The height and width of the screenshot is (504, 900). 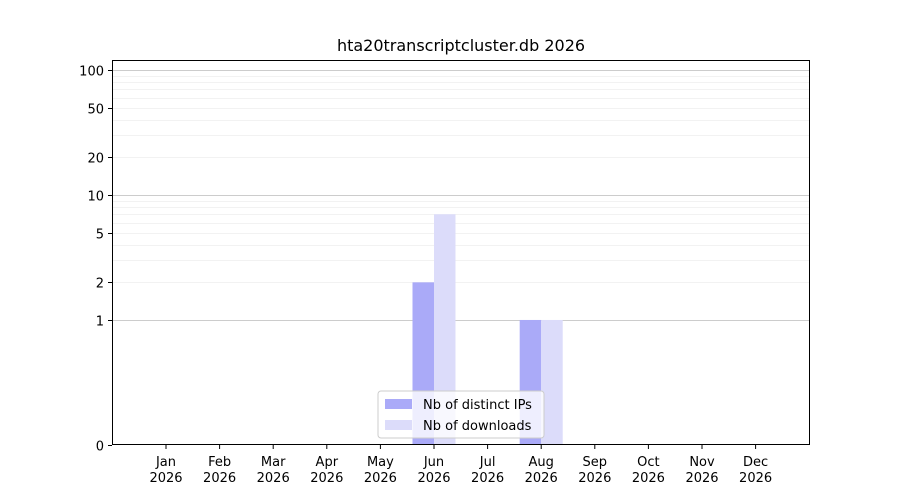 I want to click on x-tick-label: Jul 2026, so click(x=487, y=470).